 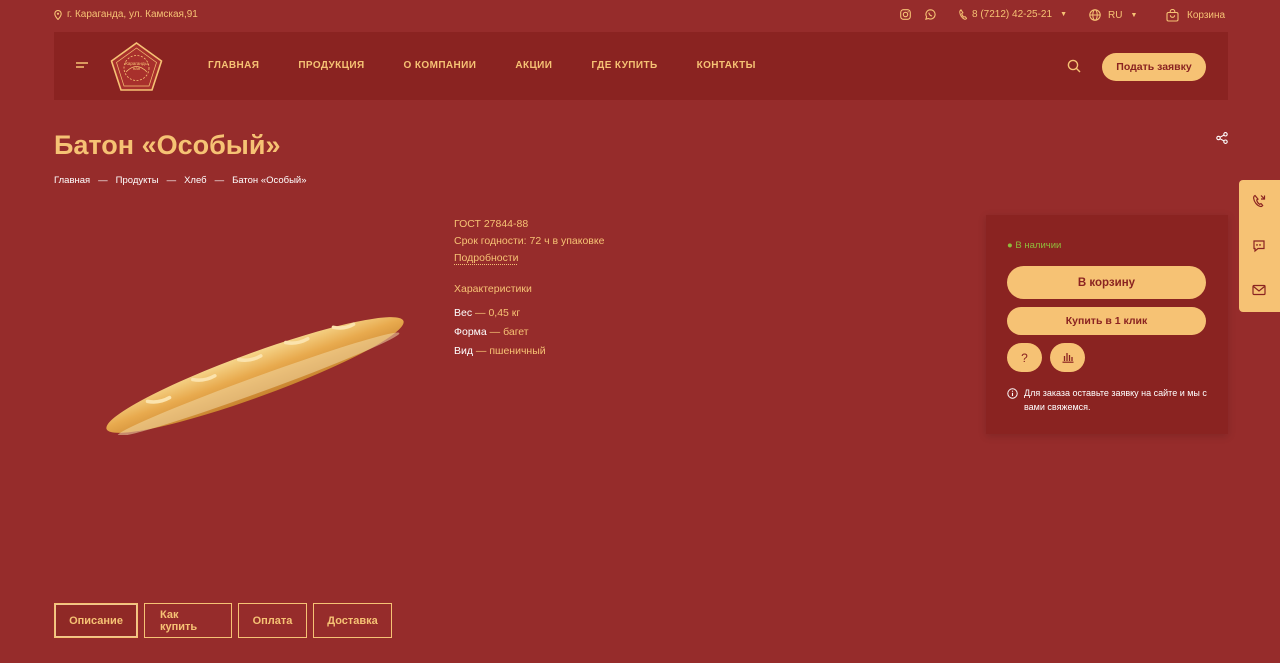 What do you see at coordinates (963, 14) in the screenshot?
I see `phone-icon` at bounding box center [963, 14].